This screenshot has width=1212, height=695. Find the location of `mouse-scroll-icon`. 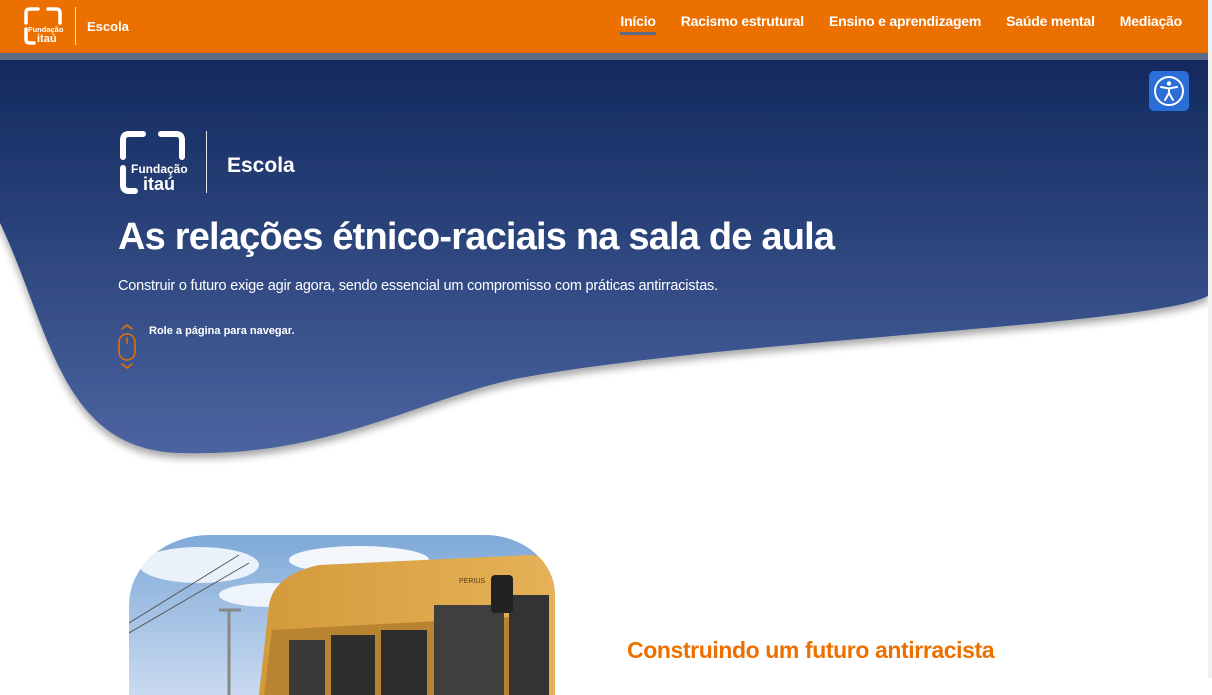

mouse-scroll-icon is located at coordinates (127, 346).